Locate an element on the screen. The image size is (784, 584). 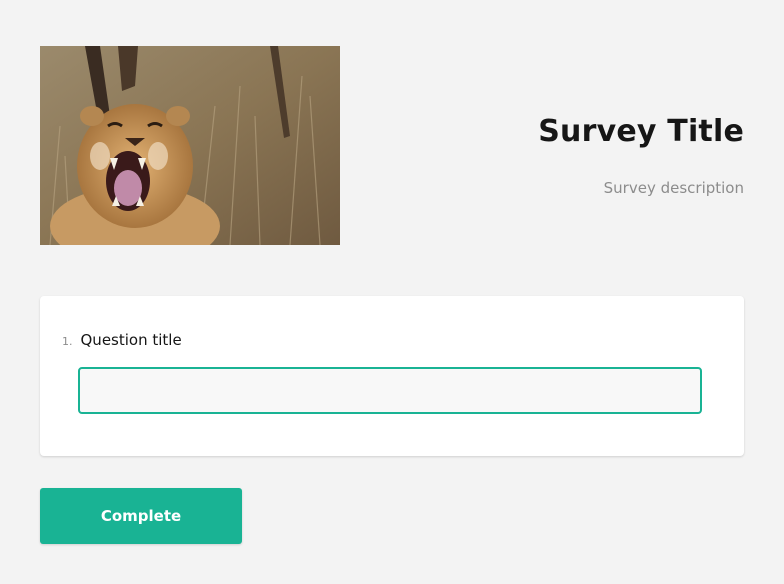
complete-button: Complete is located at coordinates (141, 516).